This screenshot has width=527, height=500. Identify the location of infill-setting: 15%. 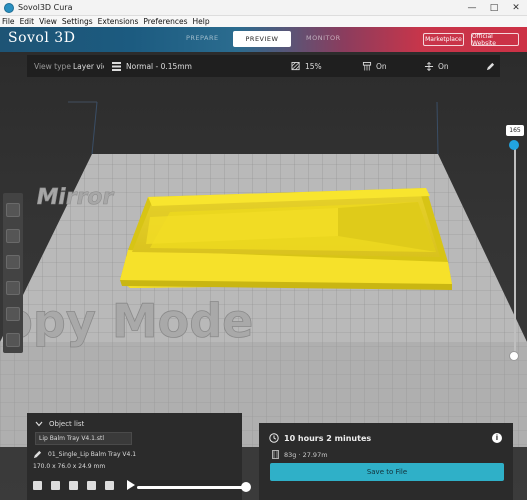
(306, 66).